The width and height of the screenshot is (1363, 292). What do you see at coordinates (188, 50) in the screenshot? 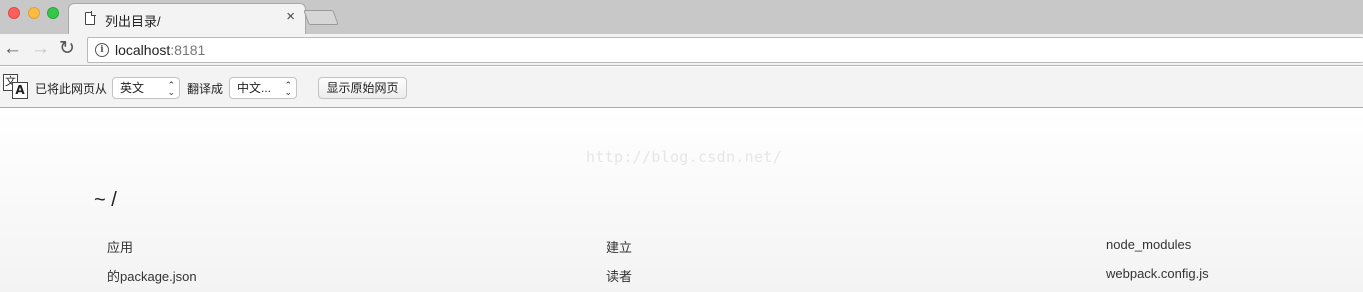
I see `url-port: :8181` at bounding box center [188, 50].